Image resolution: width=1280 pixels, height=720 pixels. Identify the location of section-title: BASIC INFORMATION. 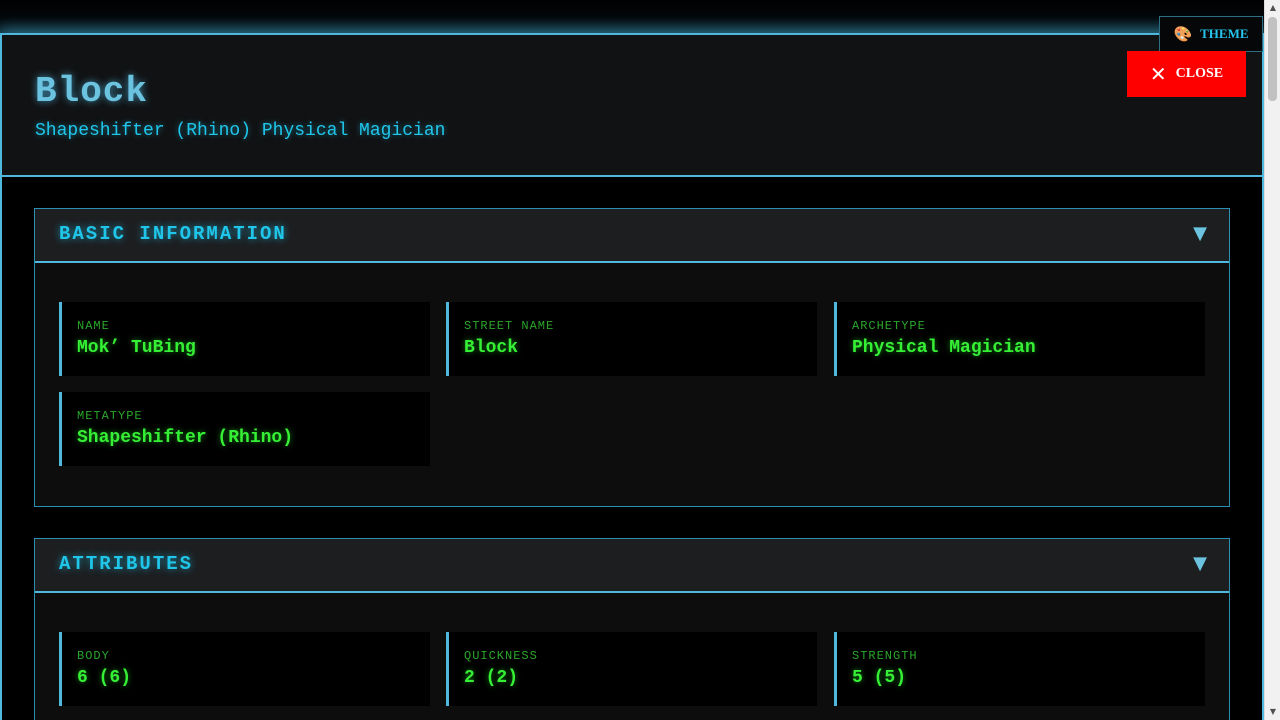
(173, 234).